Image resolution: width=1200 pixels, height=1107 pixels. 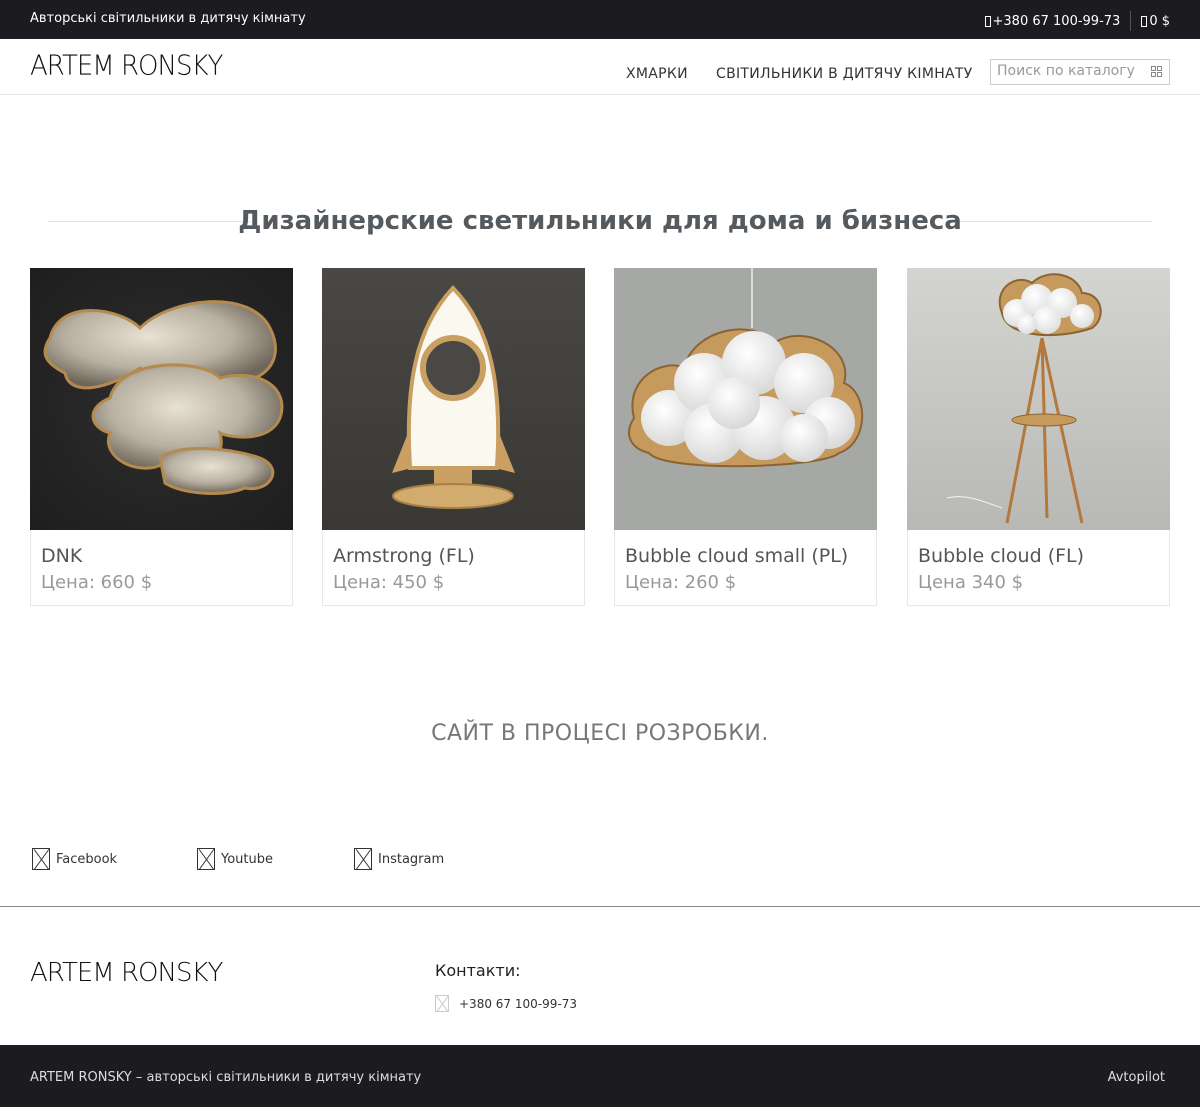 I want to click on product-card: DNK Цена: 660 $, so click(x=161, y=437).